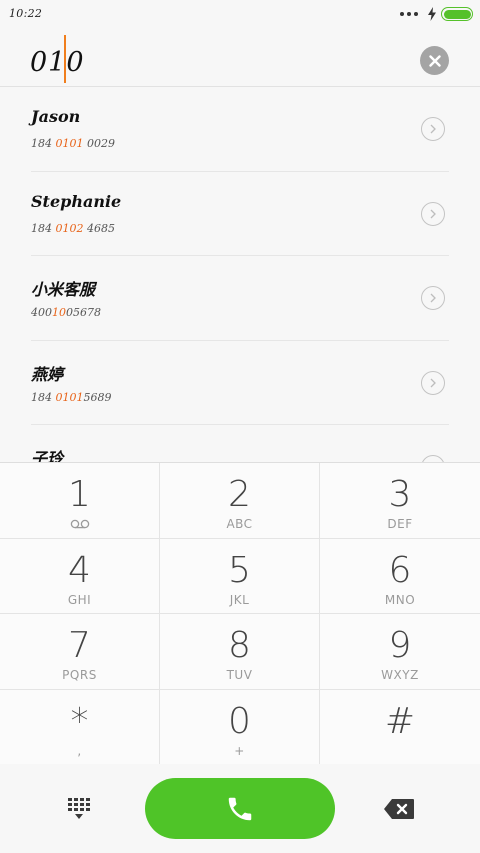  I want to click on key-star: * ,, so click(80, 727).